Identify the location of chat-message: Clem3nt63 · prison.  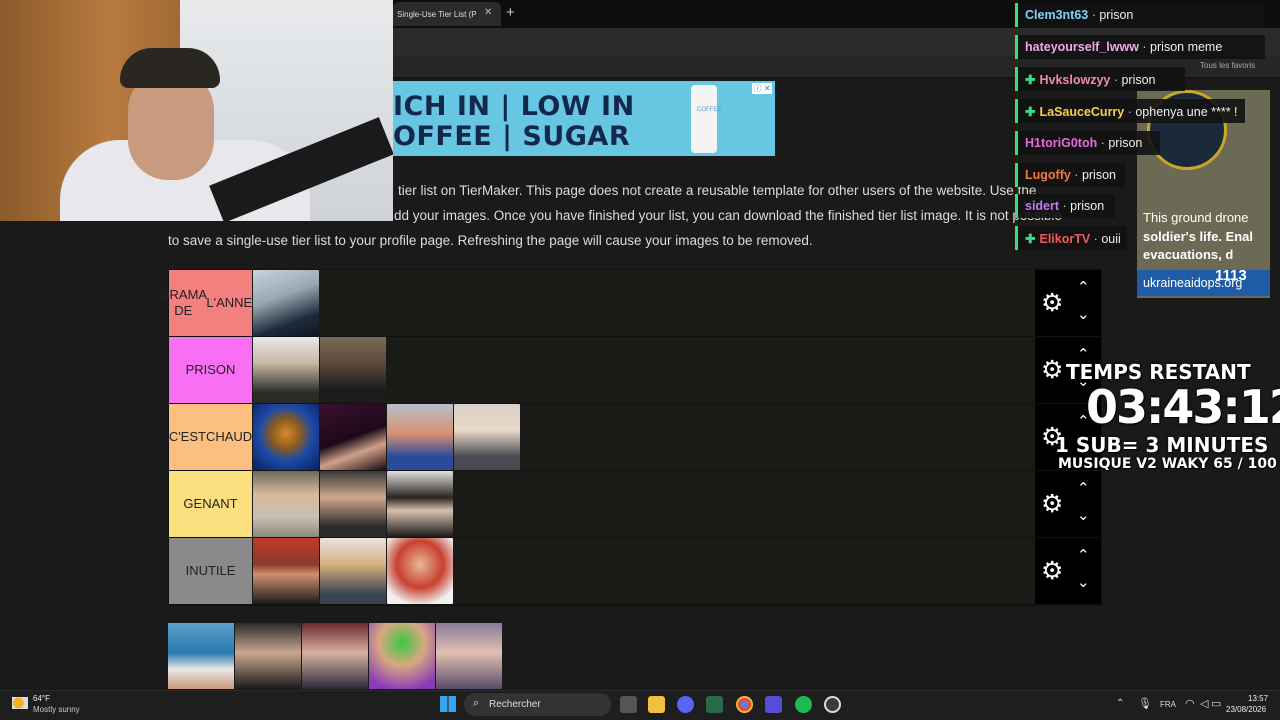
(1140, 15).